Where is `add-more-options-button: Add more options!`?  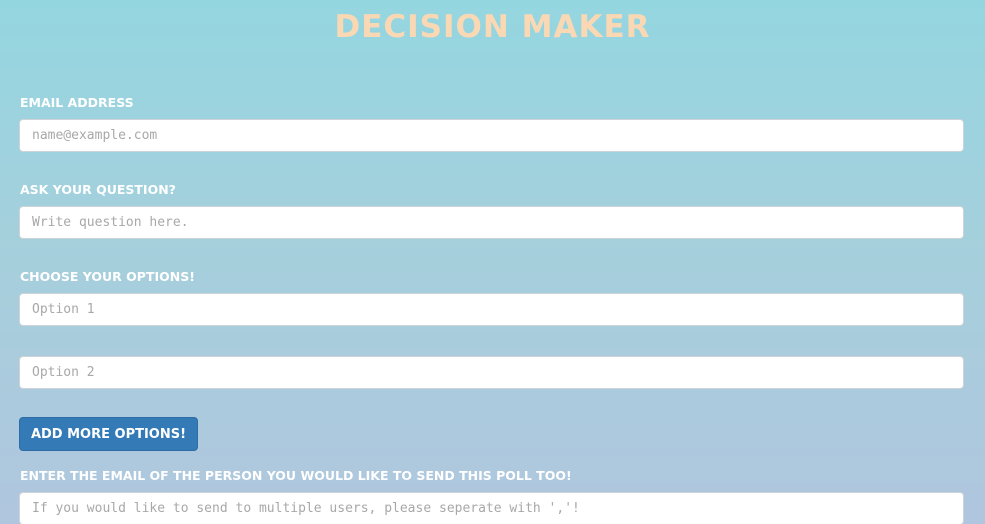
add-more-options-button: Add more options! is located at coordinates (108, 434).